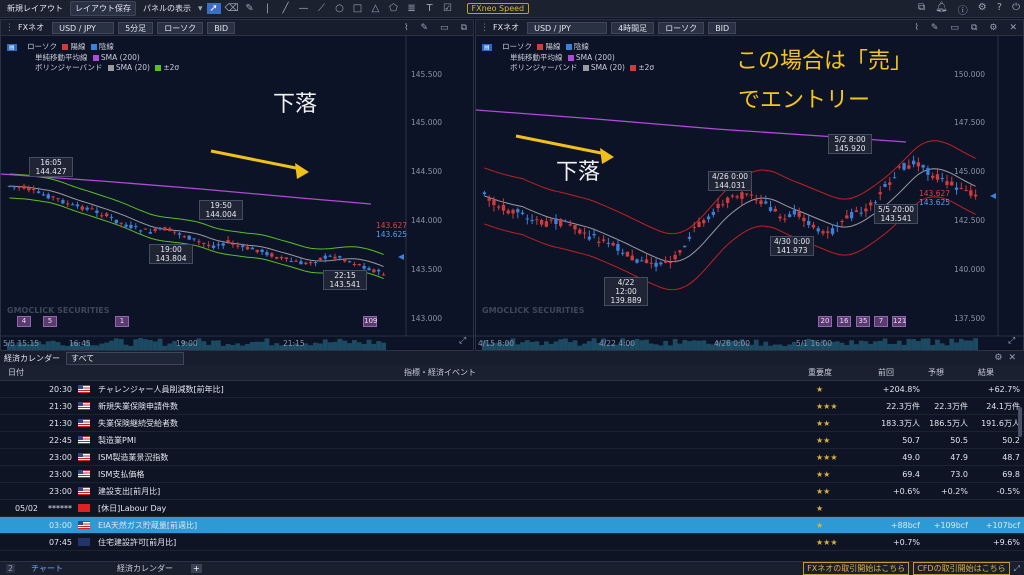 Image resolution: width=1024 pixels, height=575 pixels. I want to click on scrollbar, so click(1020, 422).